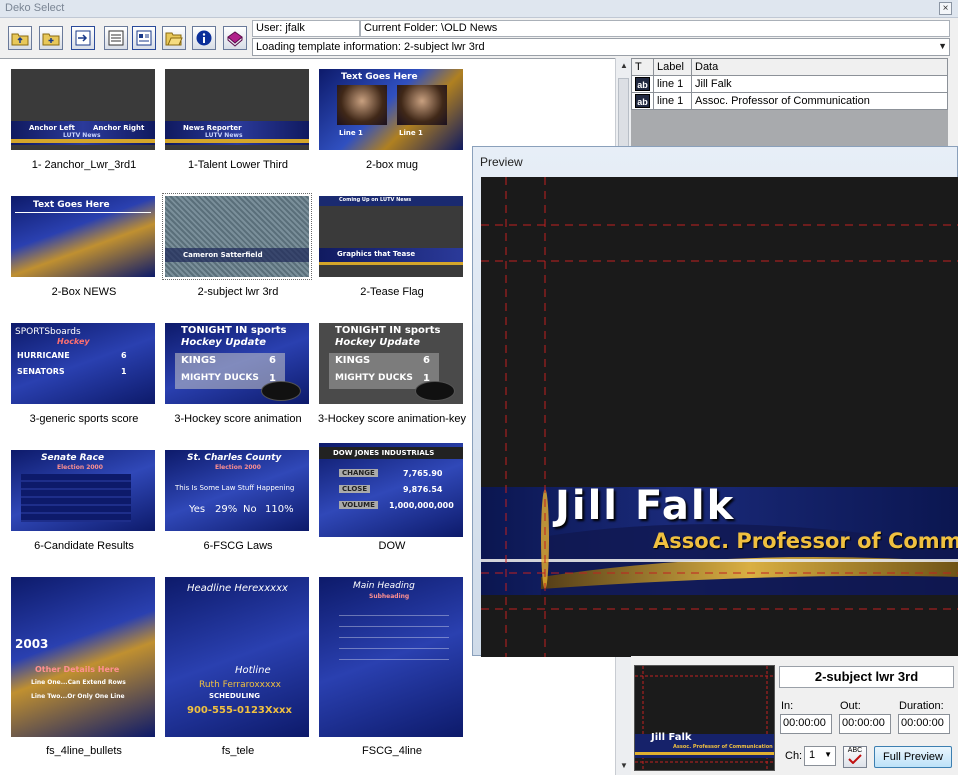  What do you see at coordinates (353, 360) in the screenshot?
I see `thumb-text: KINGS` at bounding box center [353, 360].